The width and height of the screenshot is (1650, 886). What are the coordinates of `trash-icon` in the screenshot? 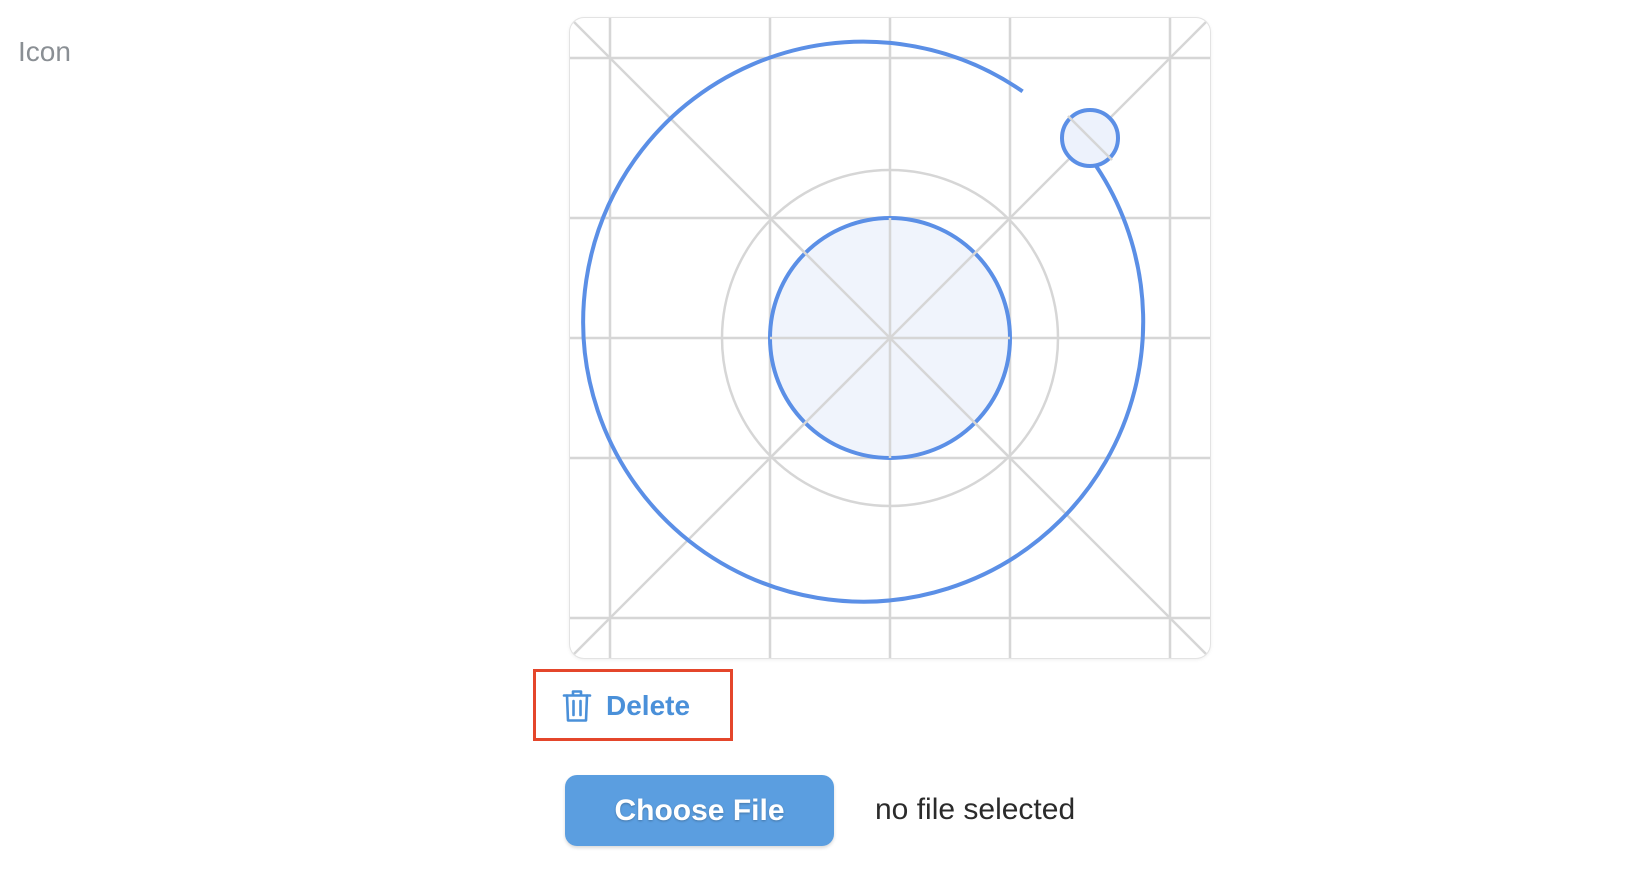 It's located at (577, 706).